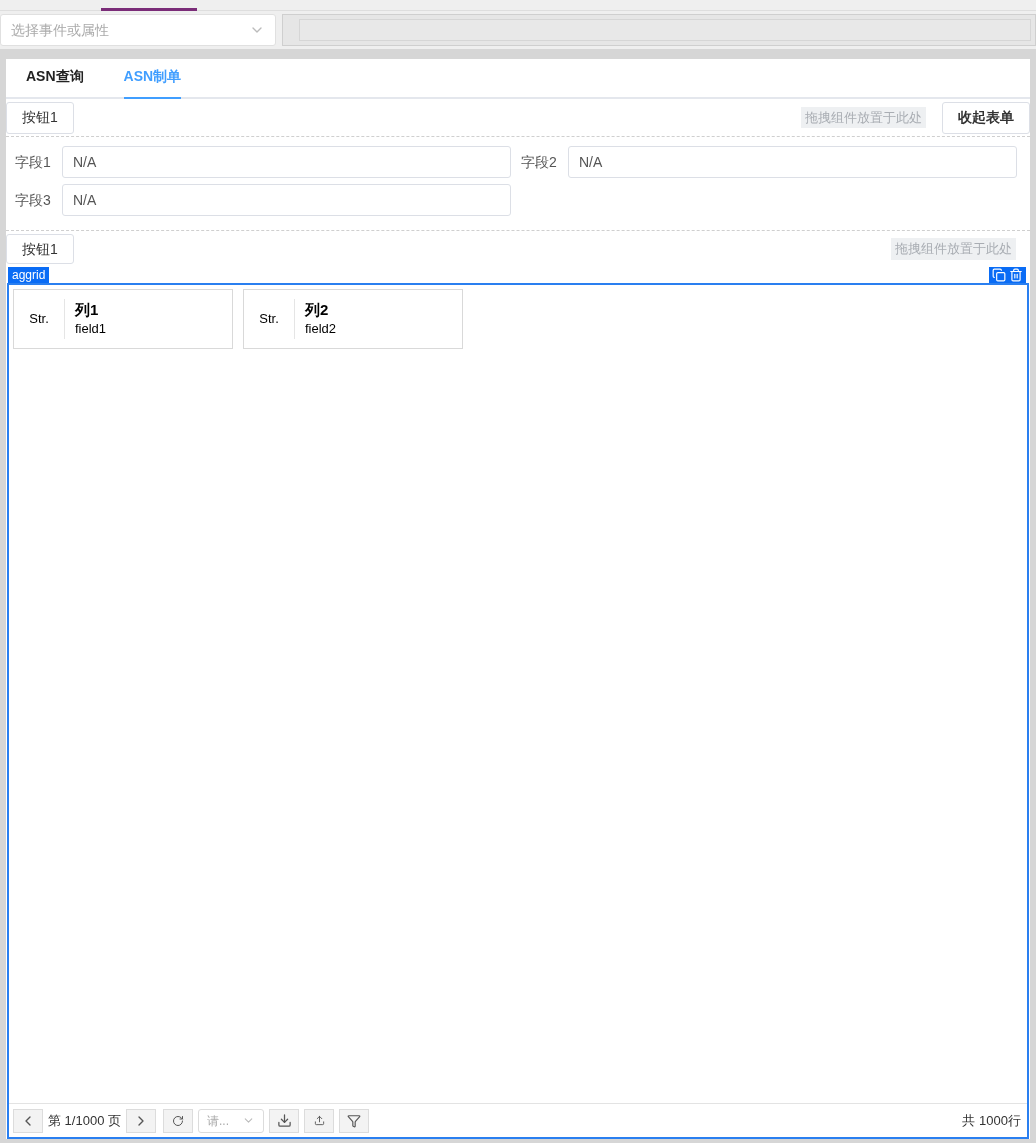  I want to click on tab: ASN查询, so click(55, 82).